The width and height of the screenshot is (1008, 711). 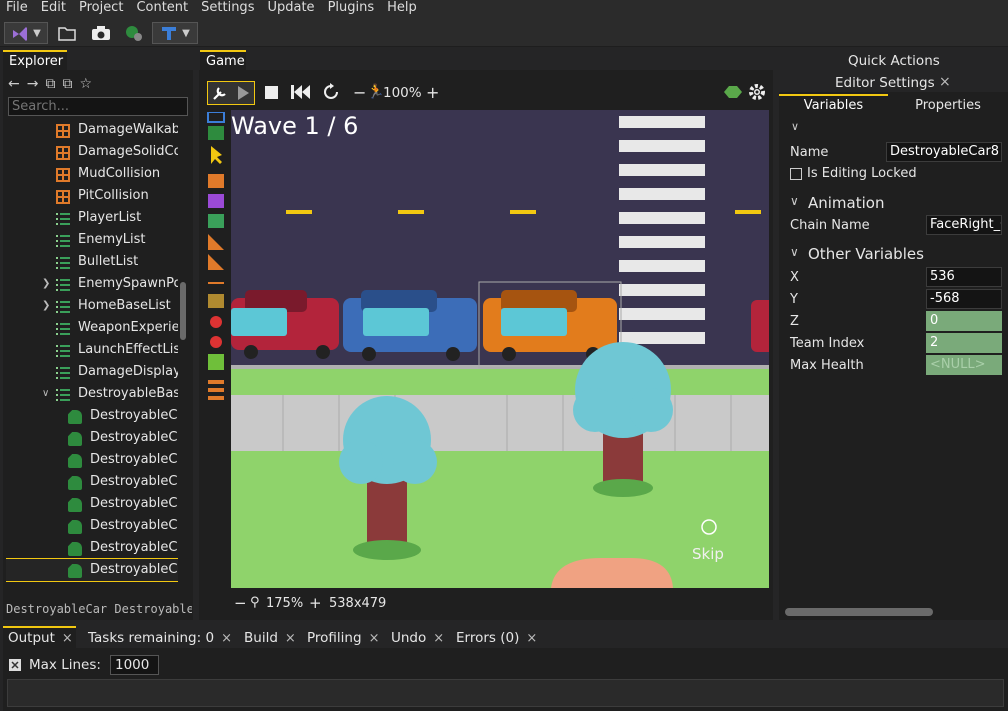 I want to click on tree-item: PitCollision, so click(x=92, y=196).